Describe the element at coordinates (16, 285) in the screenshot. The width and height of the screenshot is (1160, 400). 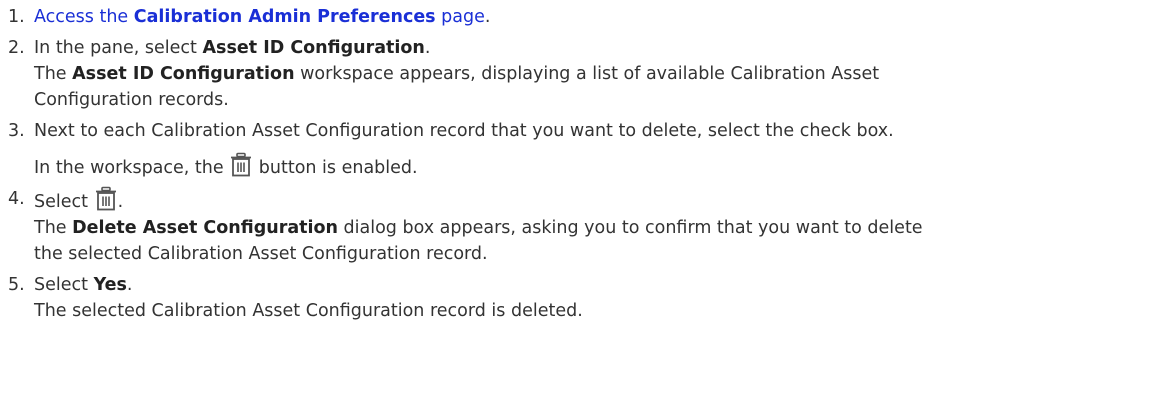
I see `step-number: 5.` at that location.